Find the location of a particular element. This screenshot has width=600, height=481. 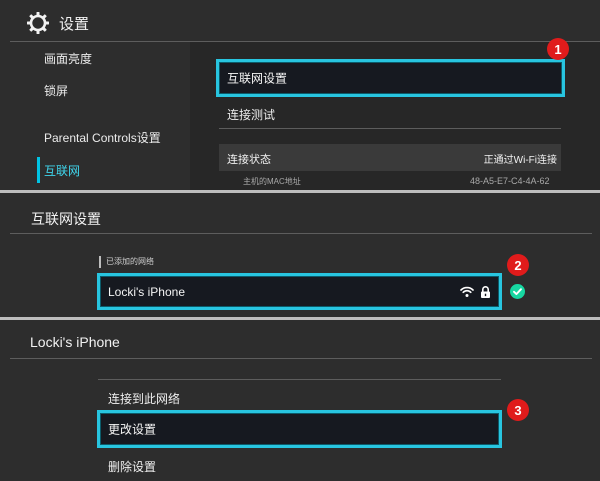

delete-settings-option: 删除设置 is located at coordinates (132, 466).